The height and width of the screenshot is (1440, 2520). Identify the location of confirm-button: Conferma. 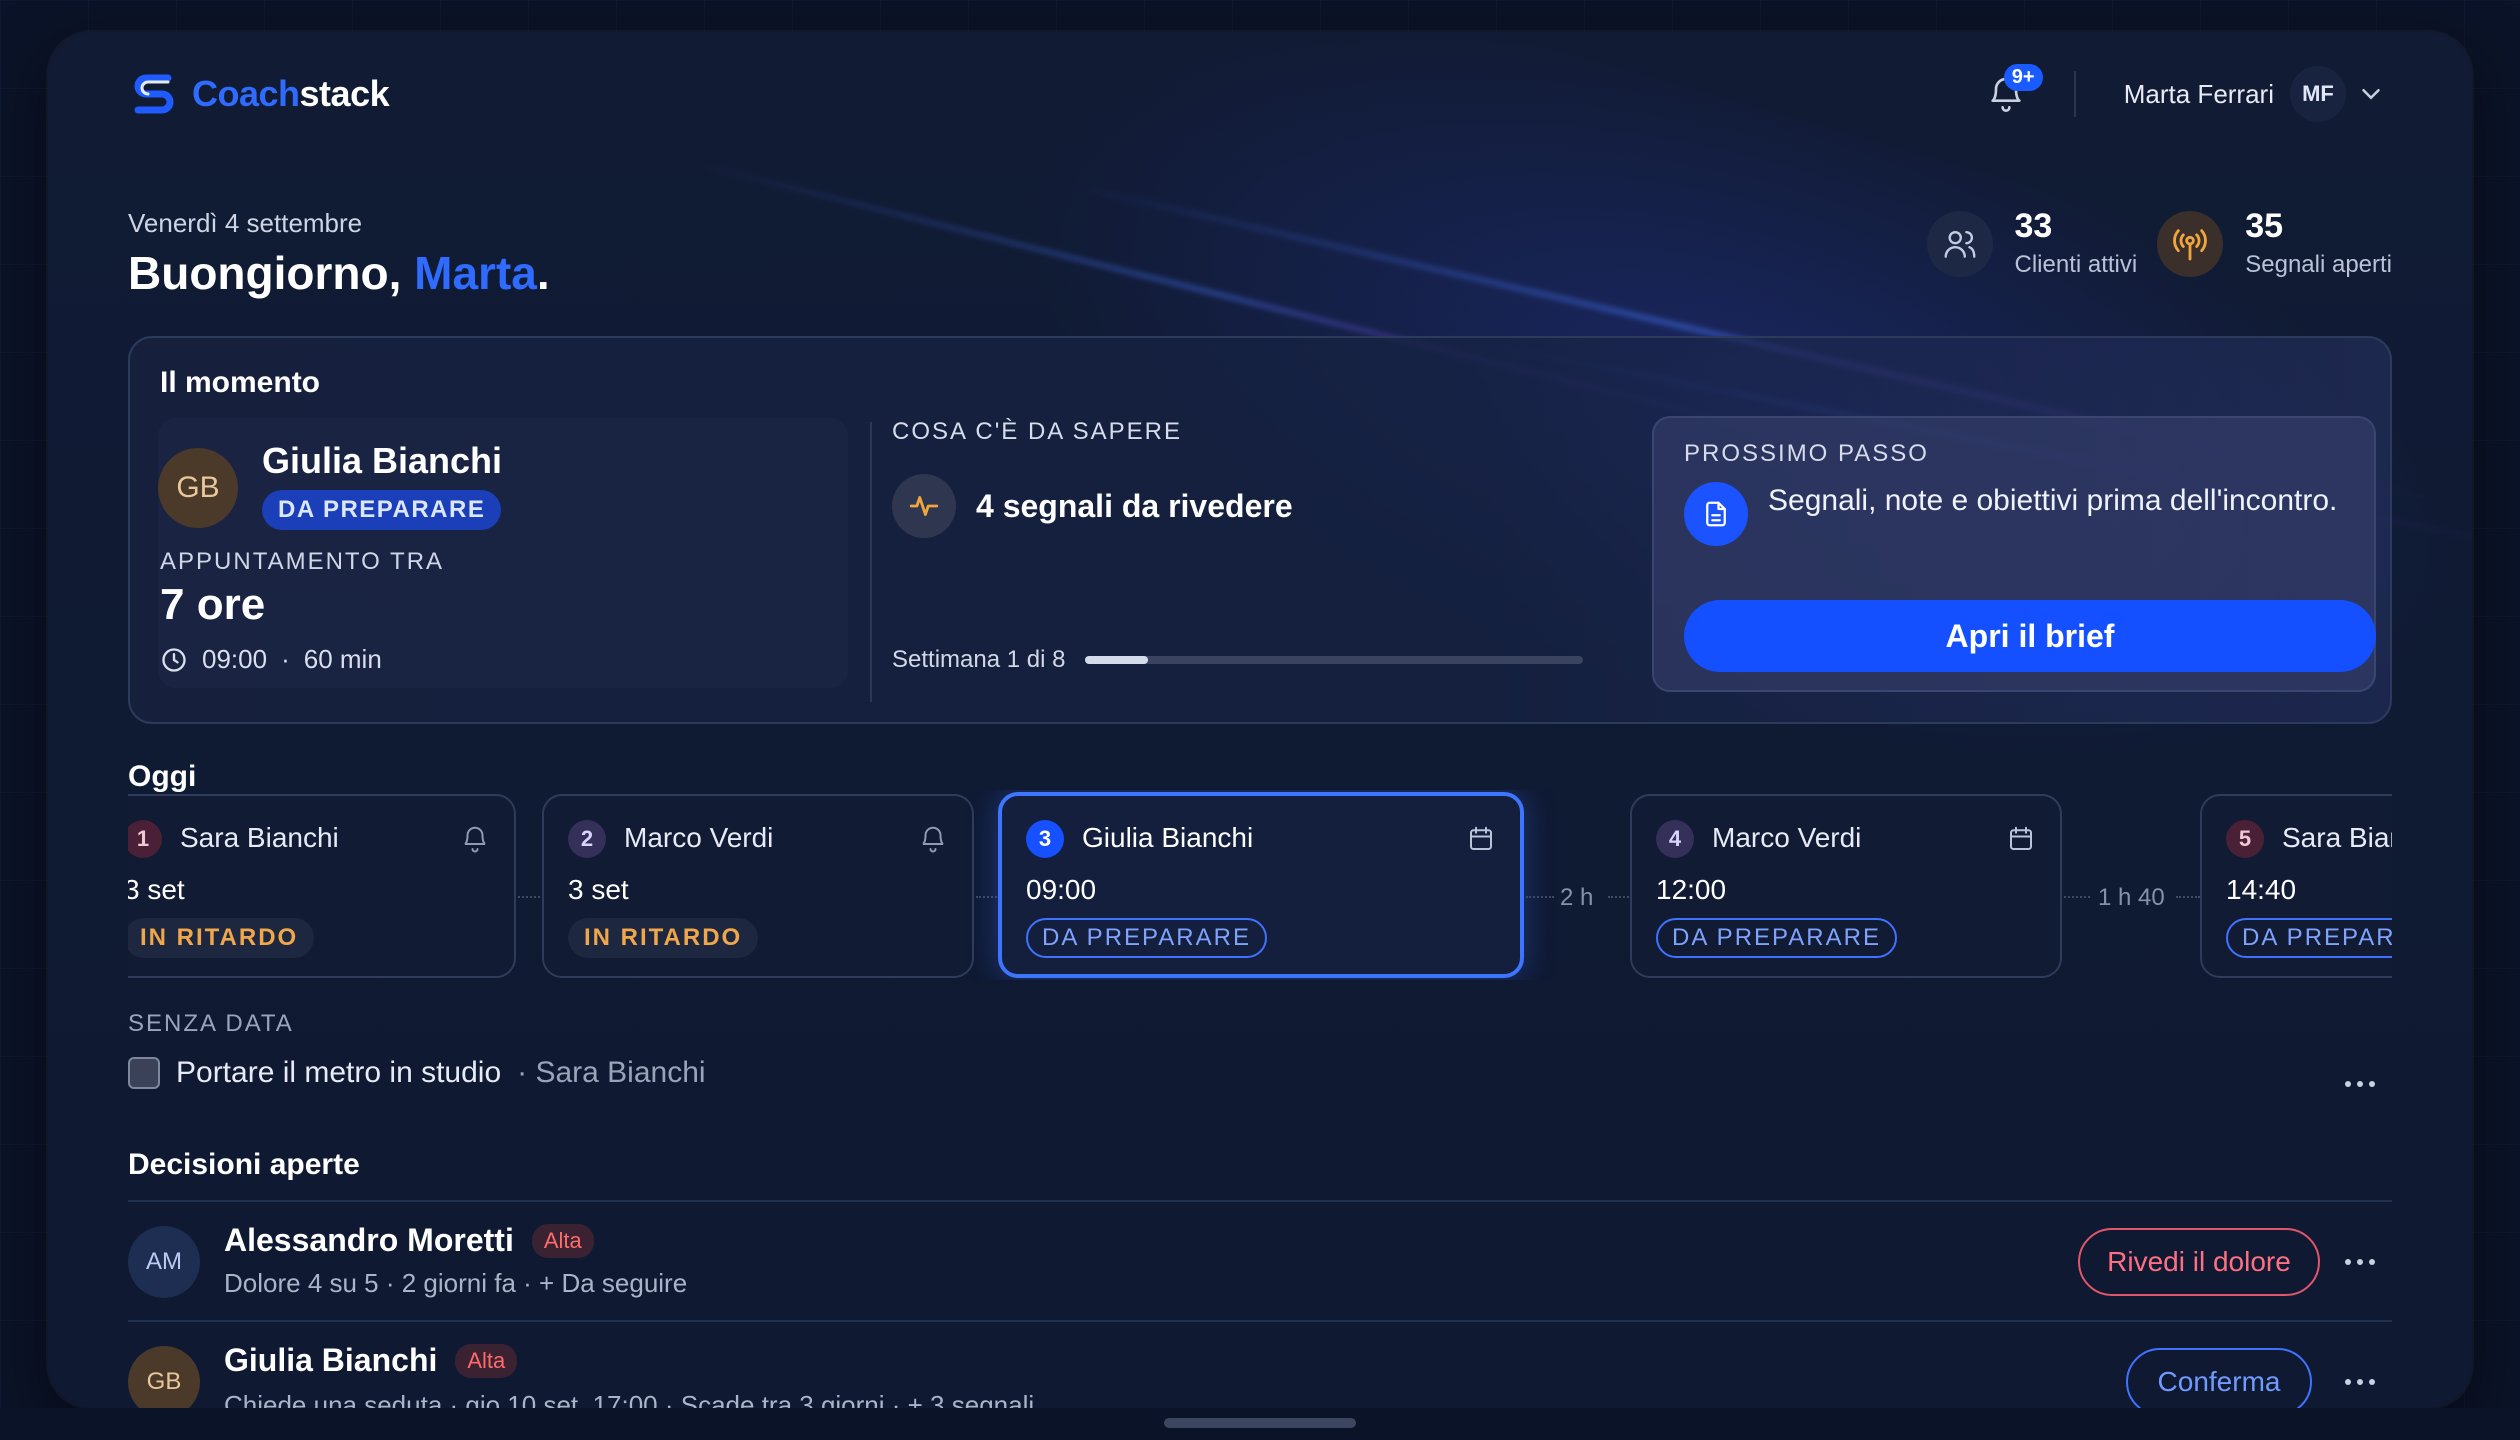
(2219, 1382).